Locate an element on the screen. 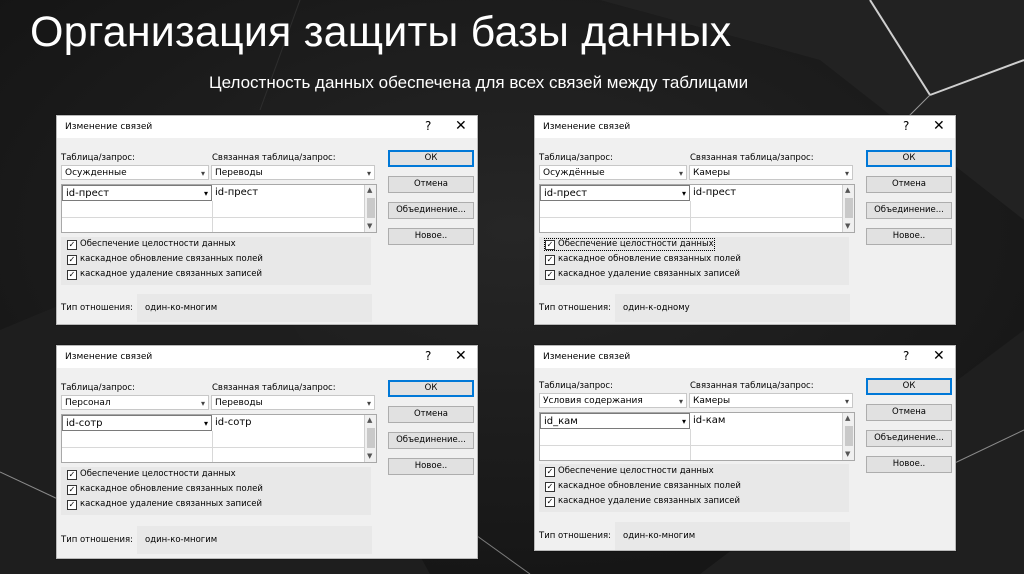 This screenshot has width=1024, height=574. table-select: Персонал ▾ is located at coordinates (135, 402).